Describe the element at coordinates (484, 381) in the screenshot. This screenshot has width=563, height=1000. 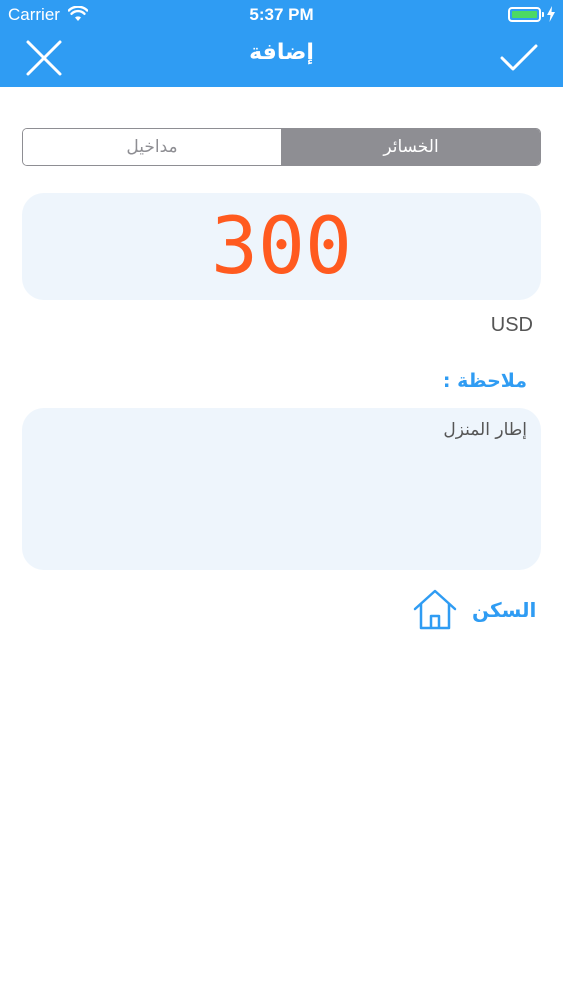
I see `note-label: ملاحظة :` at that location.